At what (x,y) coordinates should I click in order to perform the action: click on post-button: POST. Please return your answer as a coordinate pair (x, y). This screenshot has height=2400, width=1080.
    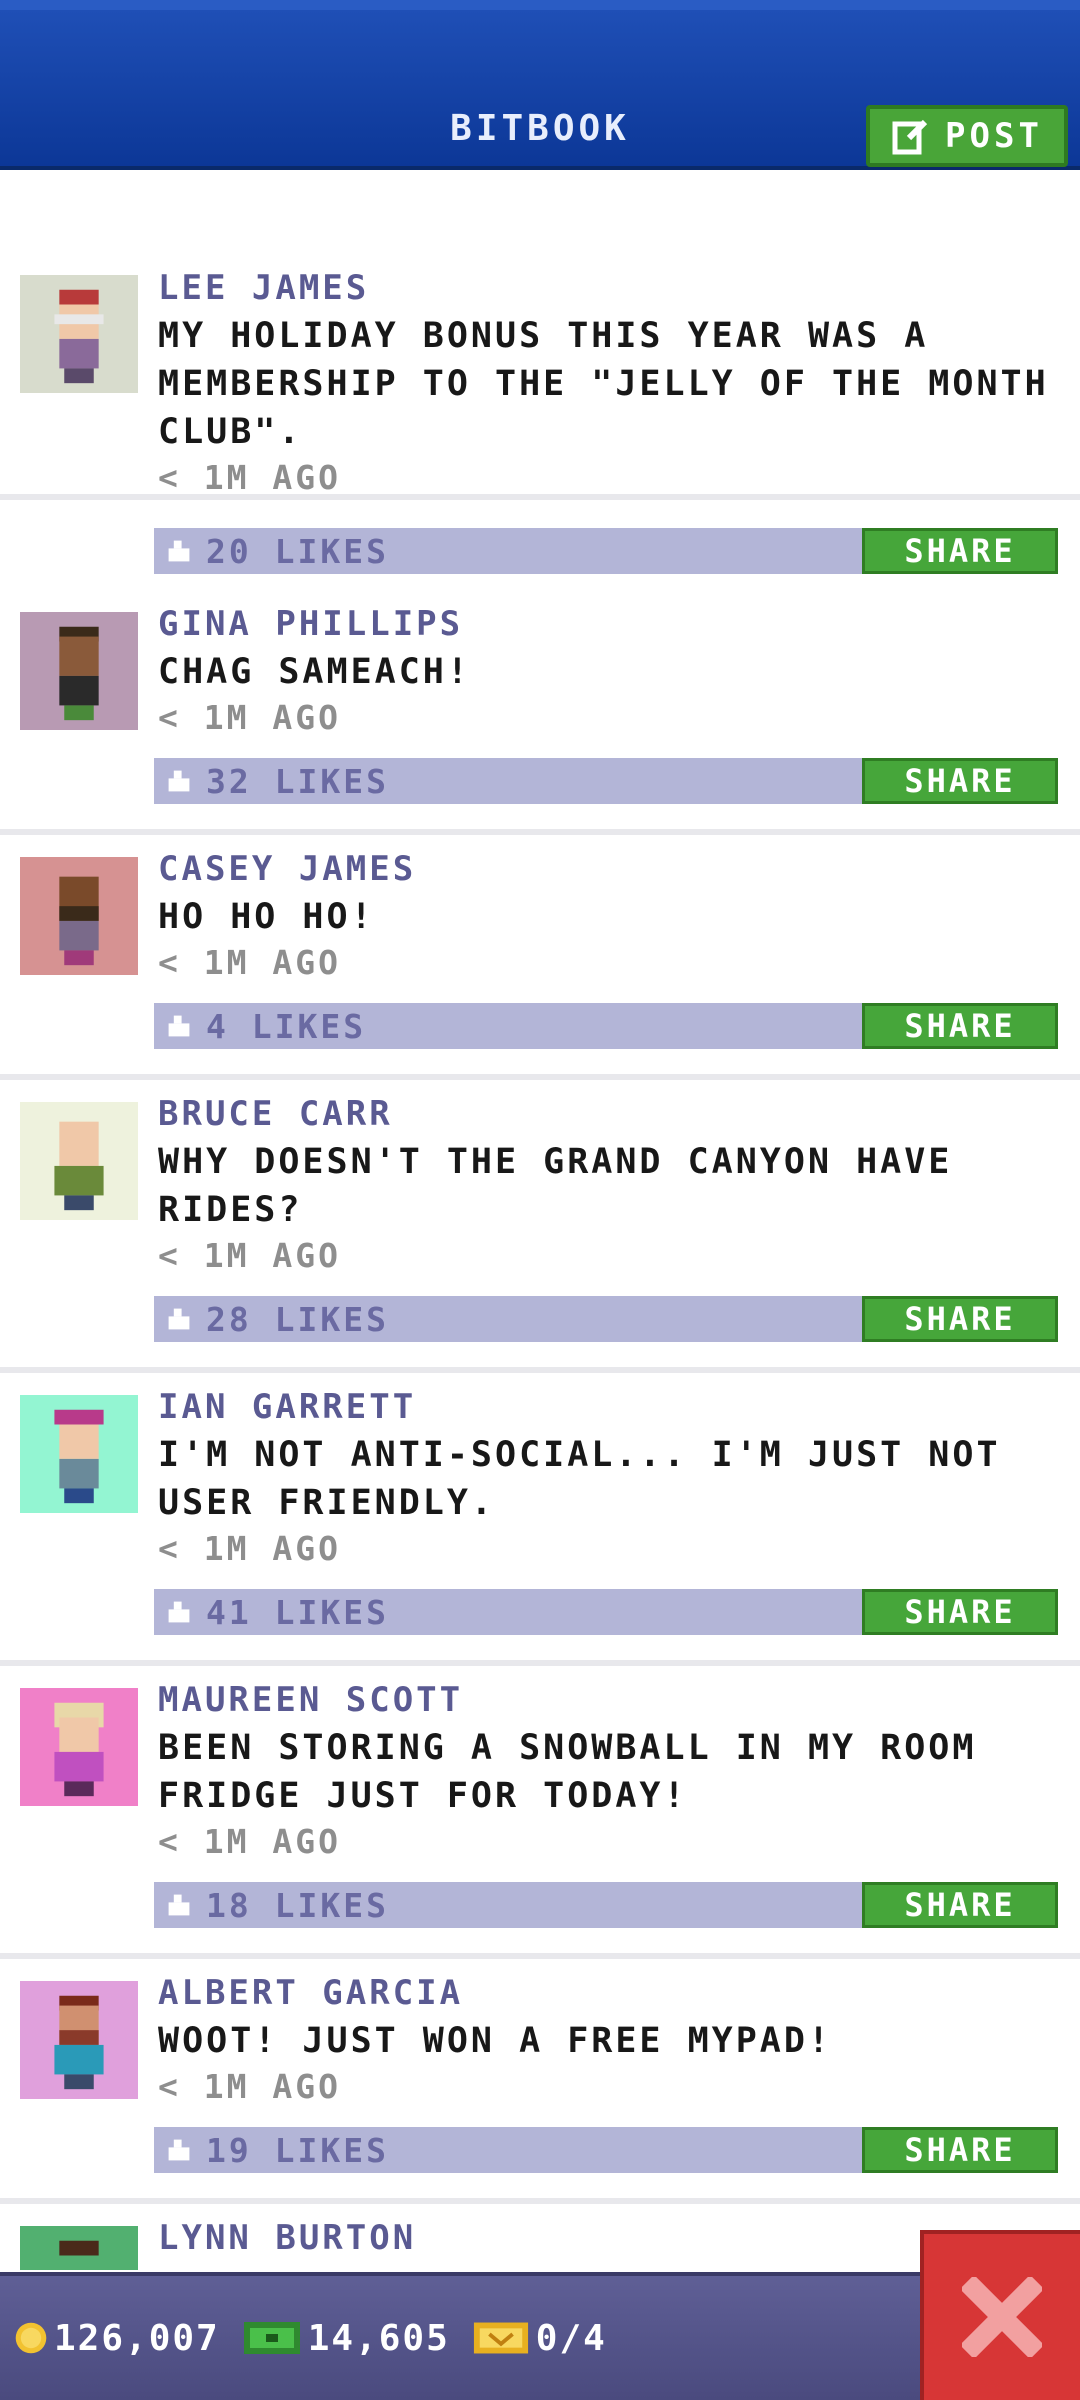
    Looking at the image, I should click on (967, 136).